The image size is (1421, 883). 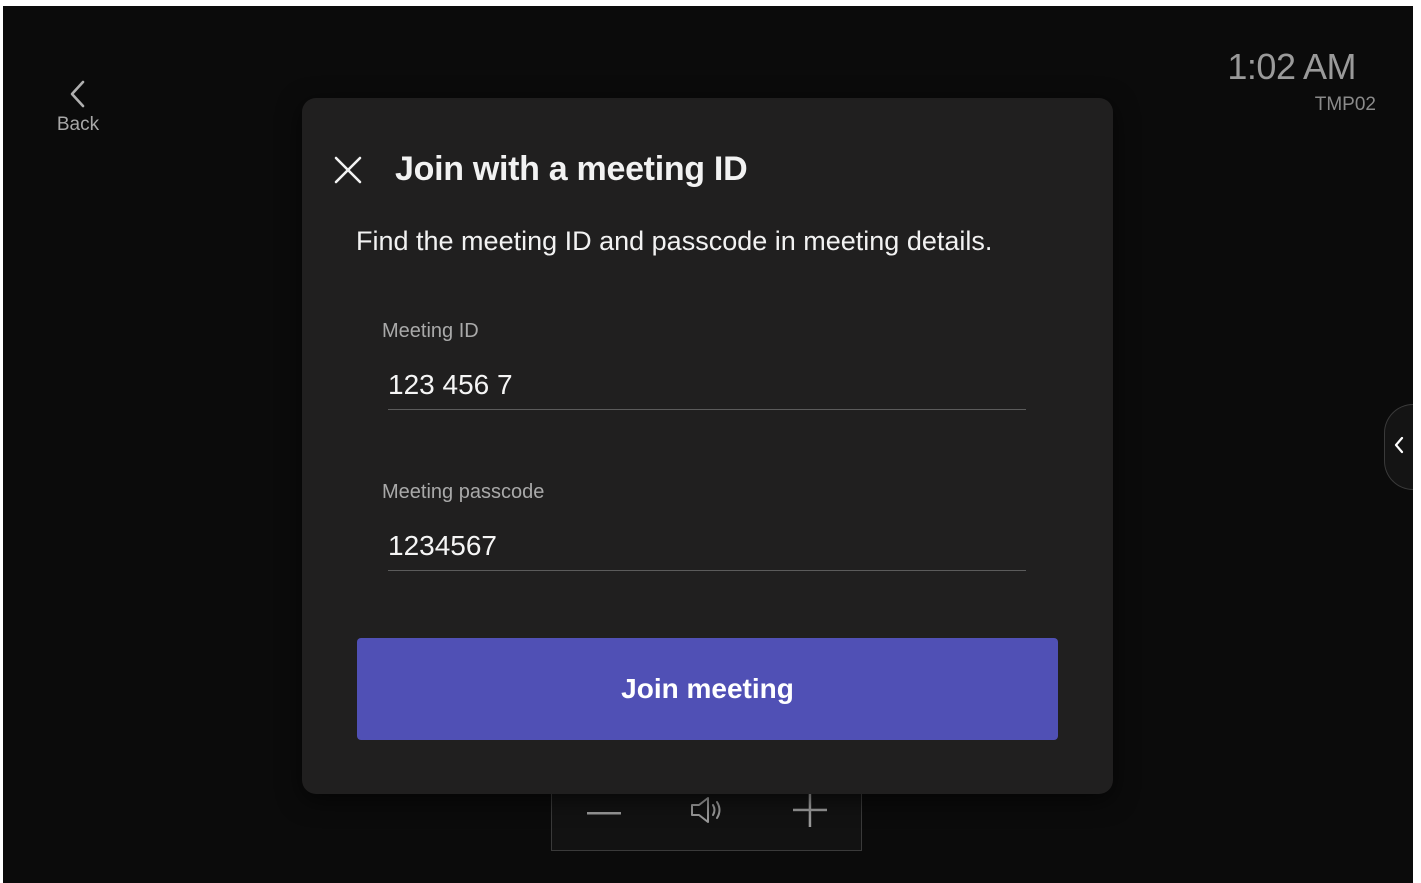 What do you see at coordinates (707, 548) in the screenshot?
I see `meeting-passcode-input` at bounding box center [707, 548].